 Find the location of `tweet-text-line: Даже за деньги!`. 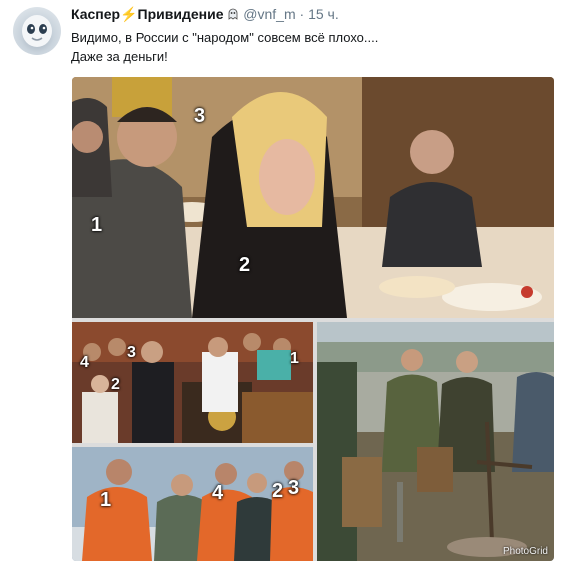

tweet-text-line: Даже за деньги! is located at coordinates (119, 56).